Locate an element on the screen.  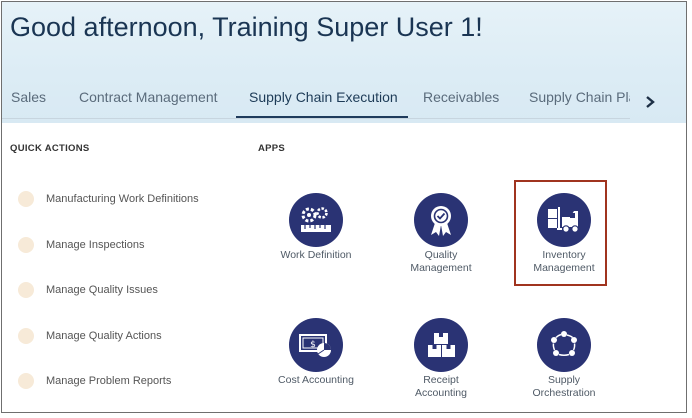
forklift-icon is located at coordinates (563, 220).